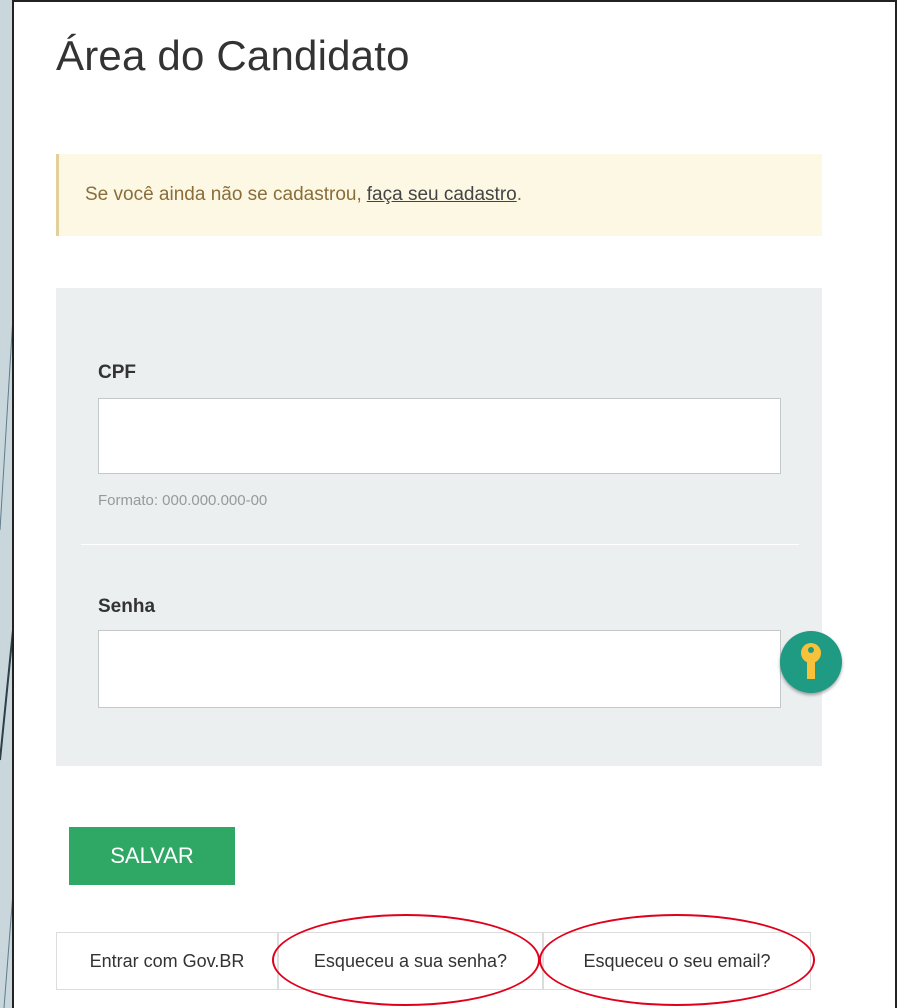  I want to click on highlight-ellipse-password, so click(406, 960).